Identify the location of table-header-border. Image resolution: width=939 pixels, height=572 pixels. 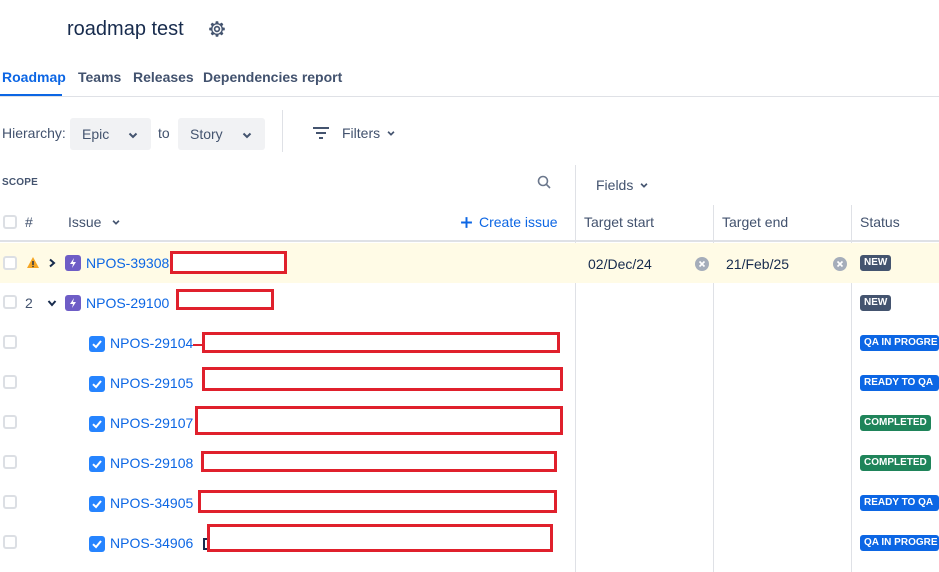
(469, 241).